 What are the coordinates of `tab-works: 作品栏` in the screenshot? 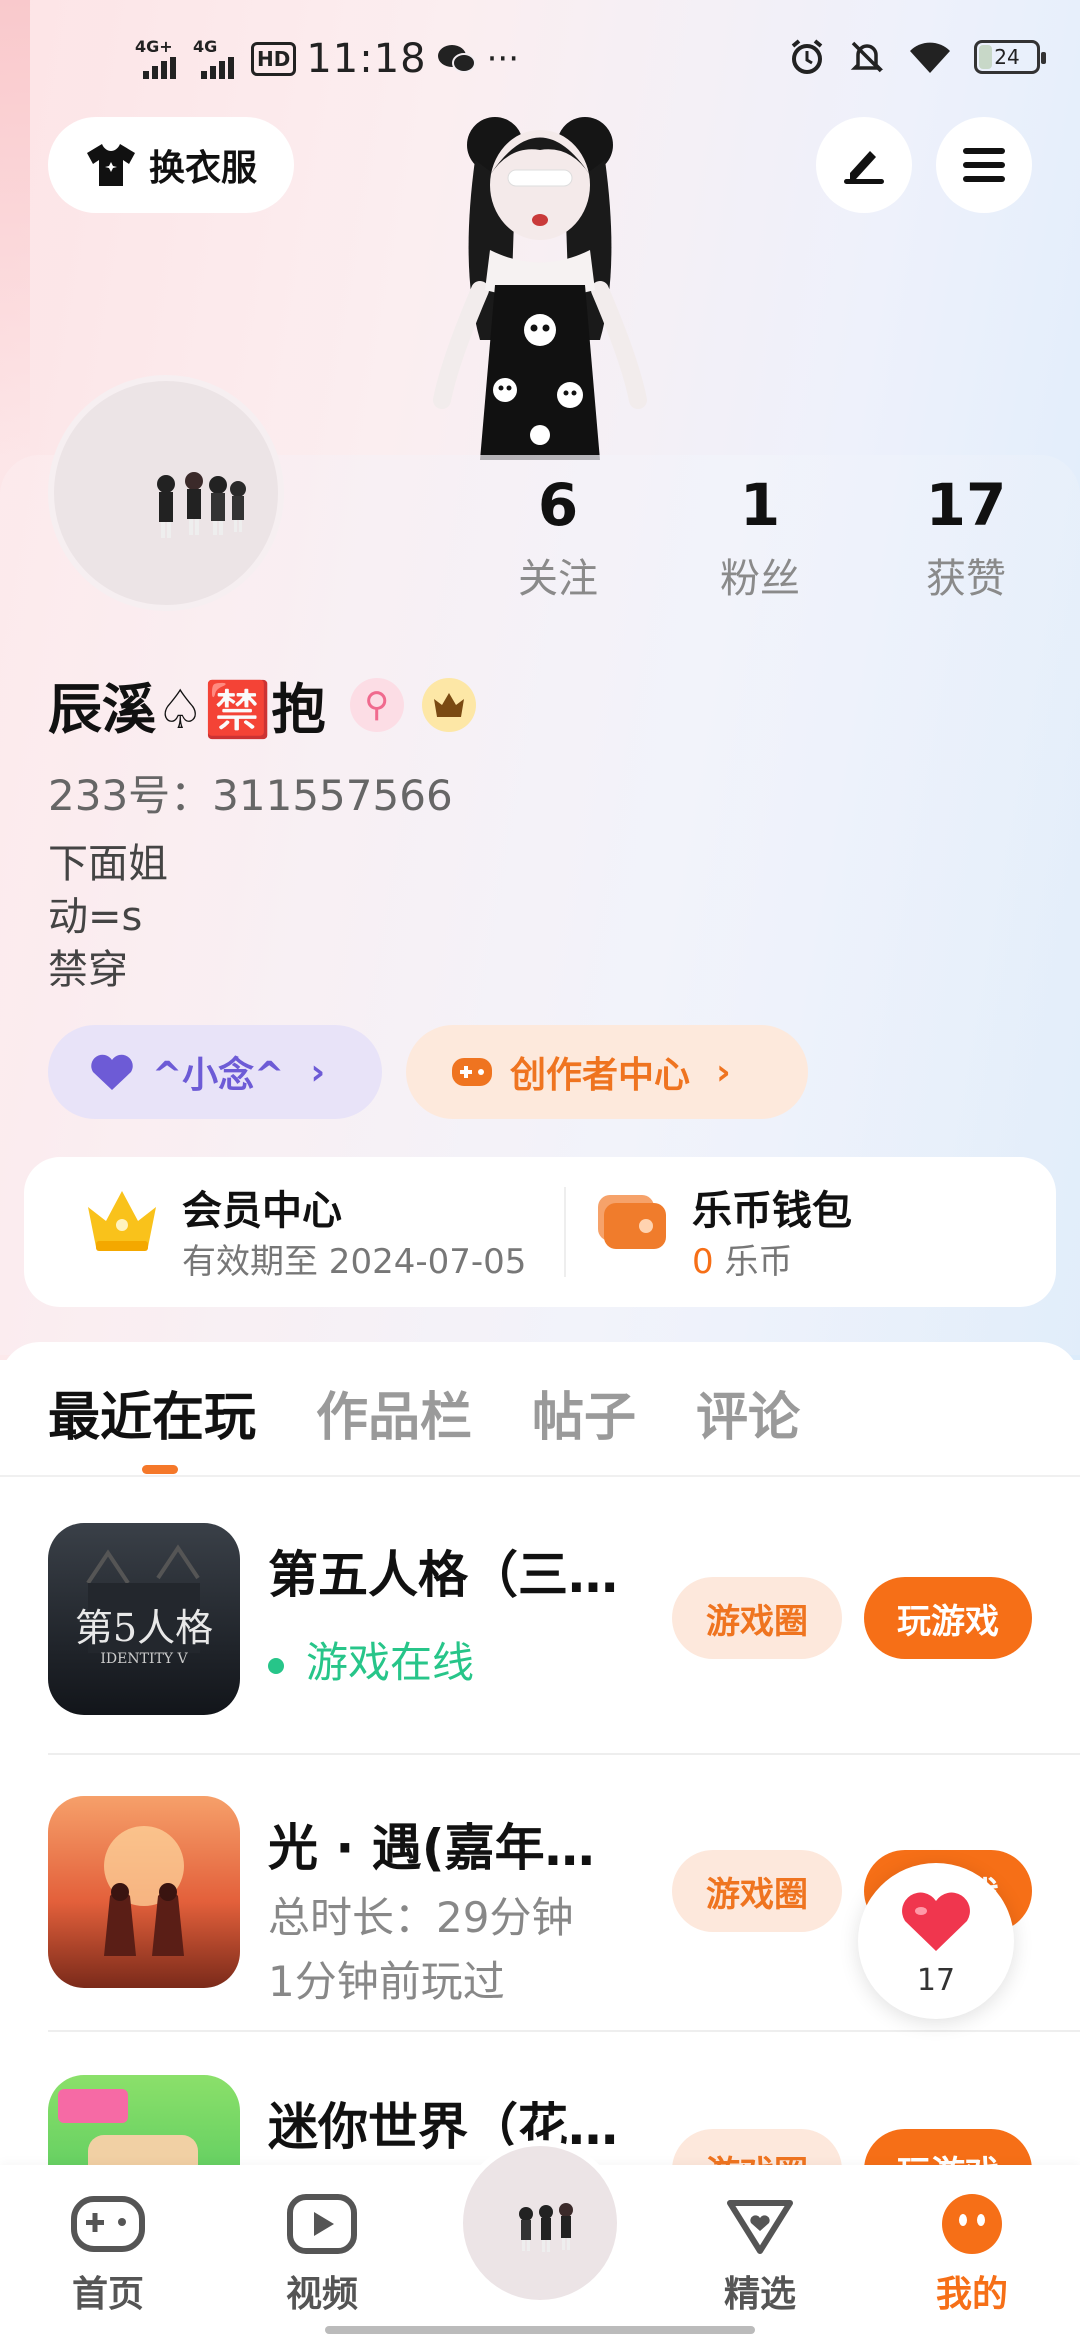 It's located at (394, 1412).